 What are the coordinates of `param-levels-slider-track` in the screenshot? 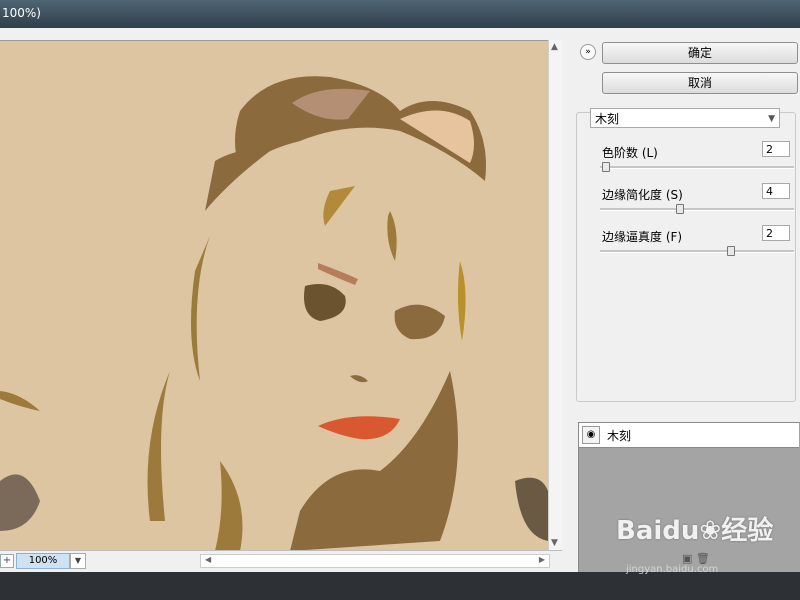 It's located at (697, 167).